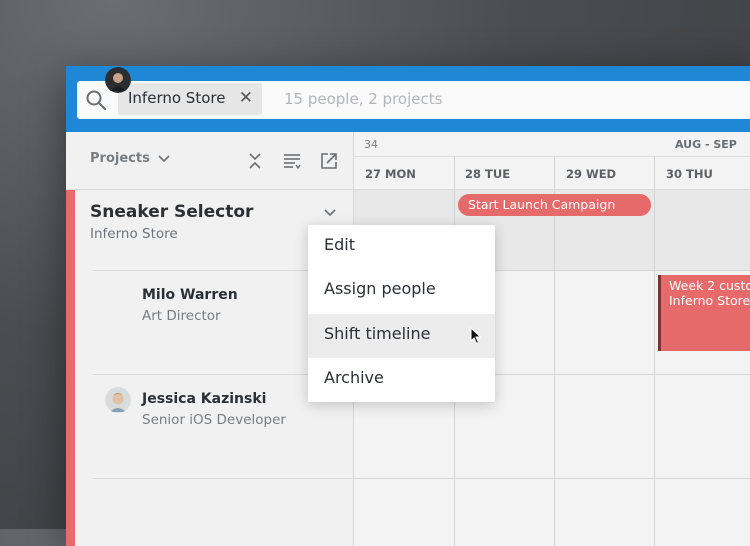 Image resolution: width=750 pixels, height=546 pixels. Describe the element at coordinates (292, 161) in the screenshot. I see `list-sort-icon` at that location.